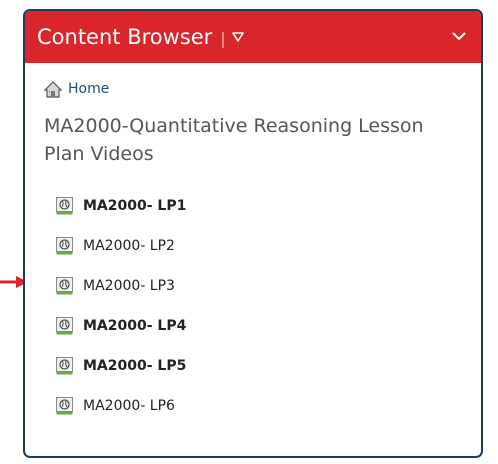 This screenshot has height=464, width=498. I want to click on topic-label: MA2000- LP4, so click(135, 326).